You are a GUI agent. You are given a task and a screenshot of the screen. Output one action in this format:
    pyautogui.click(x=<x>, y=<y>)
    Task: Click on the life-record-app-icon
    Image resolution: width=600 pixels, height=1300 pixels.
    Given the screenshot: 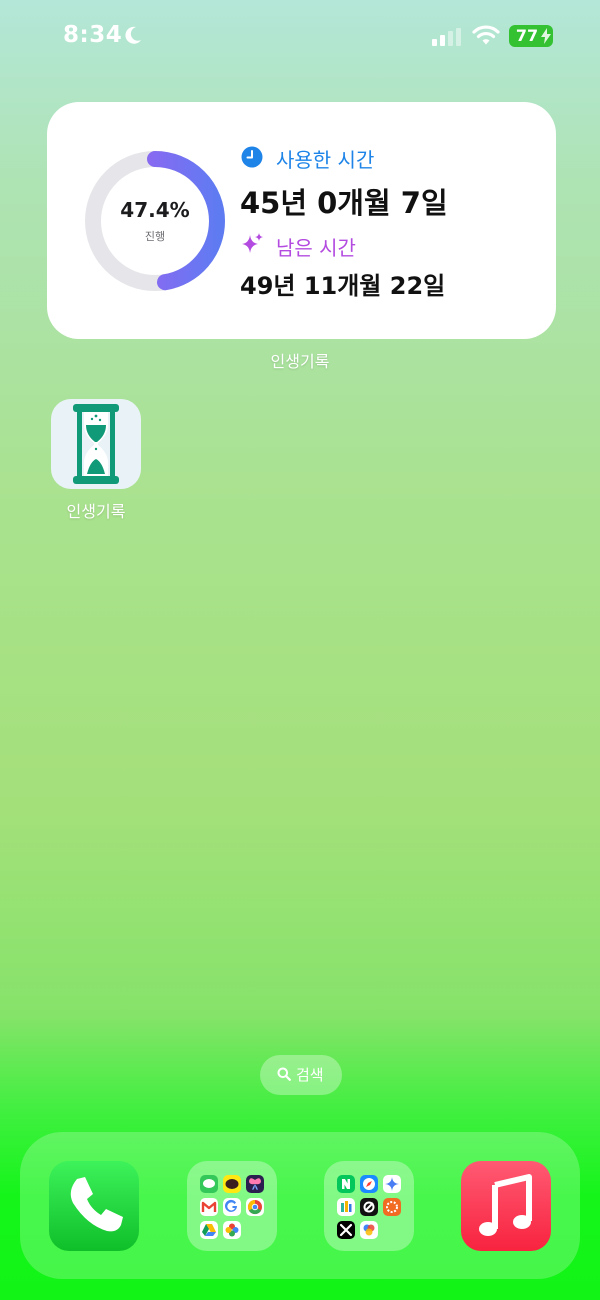 What is the action you would take?
    pyautogui.click(x=96, y=444)
    